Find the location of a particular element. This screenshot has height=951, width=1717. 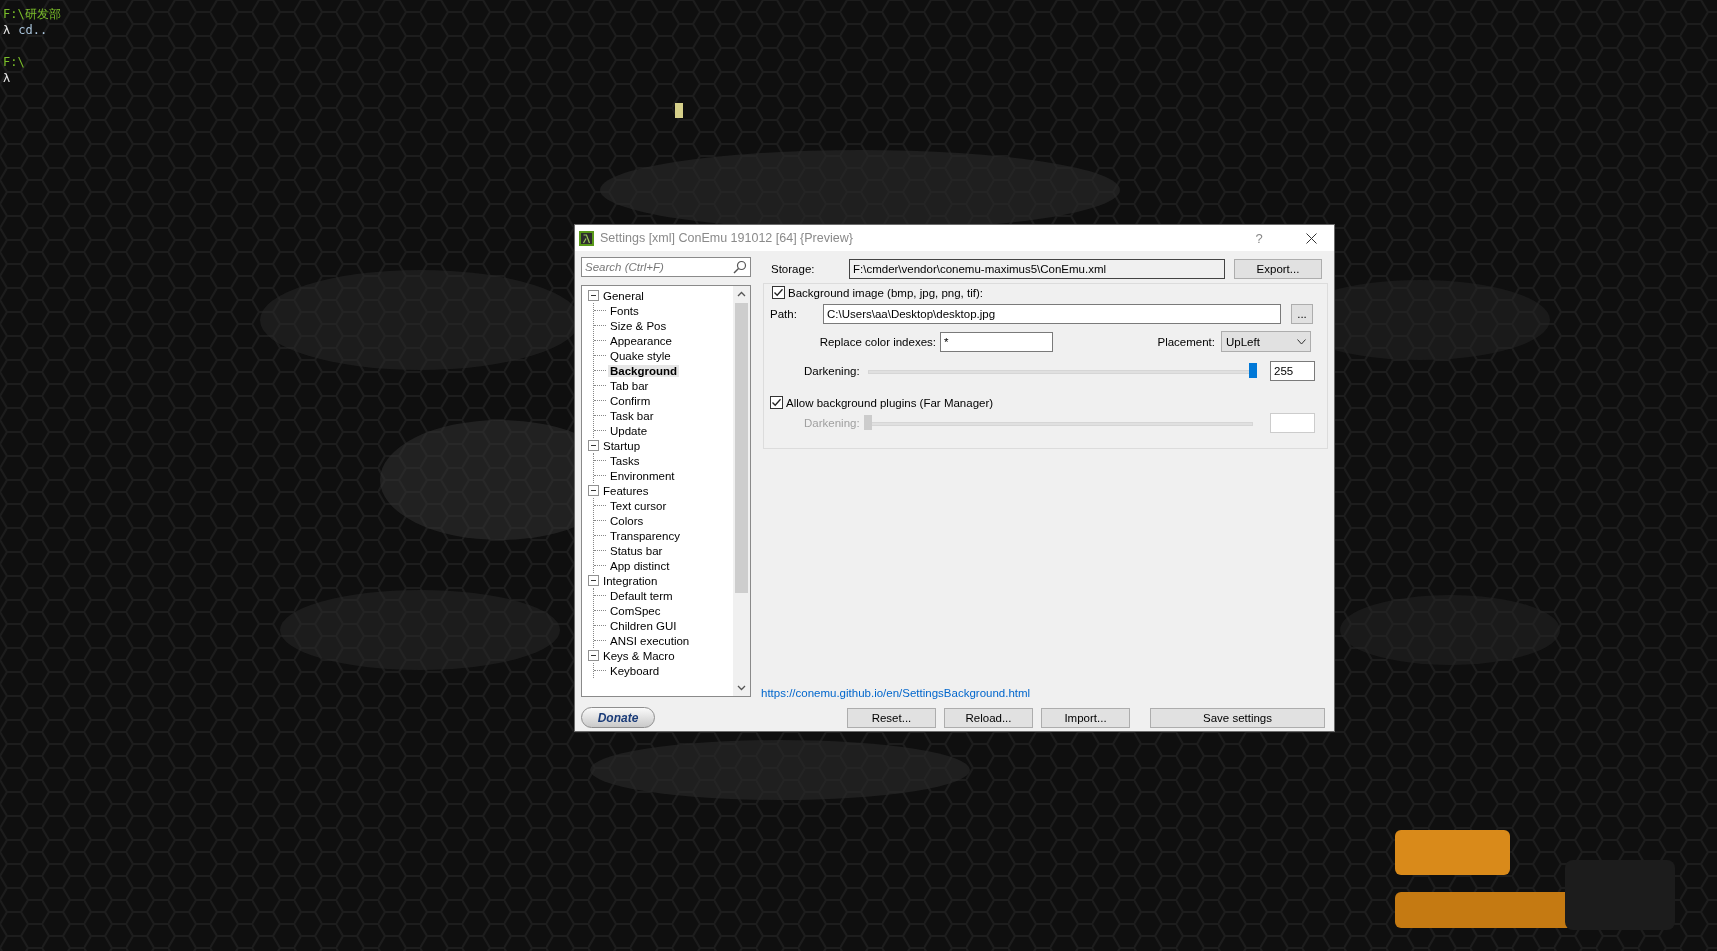

tree-item: Size & Pos is located at coordinates (638, 325).